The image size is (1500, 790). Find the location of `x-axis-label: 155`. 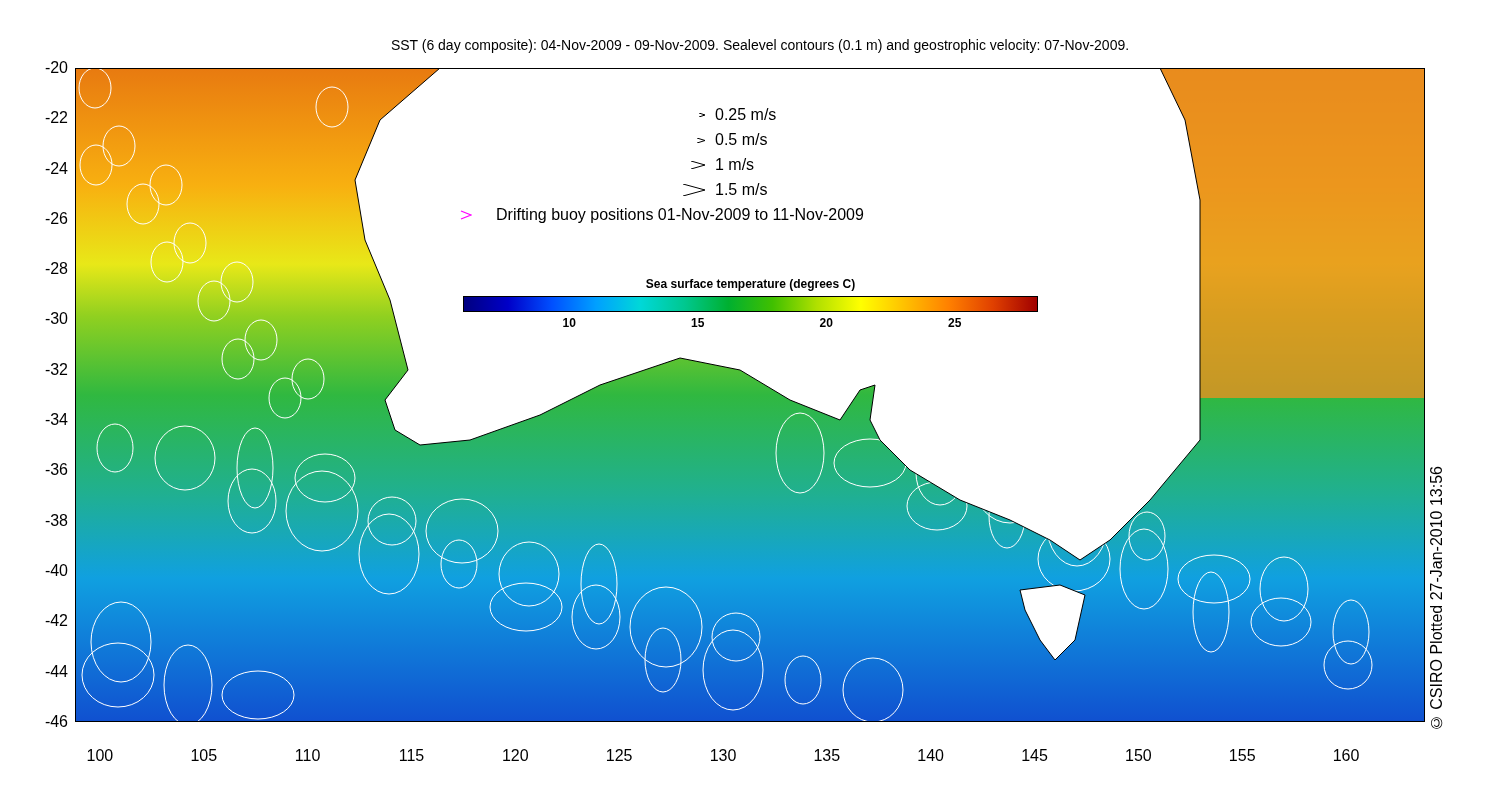

x-axis-label: 155 is located at coordinates (1242, 756).